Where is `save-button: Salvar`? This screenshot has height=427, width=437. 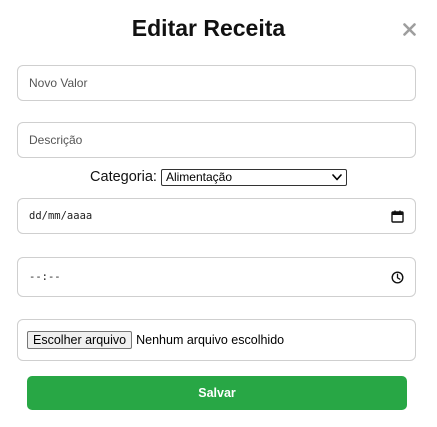
save-button: Salvar is located at coordinates (217, 393).